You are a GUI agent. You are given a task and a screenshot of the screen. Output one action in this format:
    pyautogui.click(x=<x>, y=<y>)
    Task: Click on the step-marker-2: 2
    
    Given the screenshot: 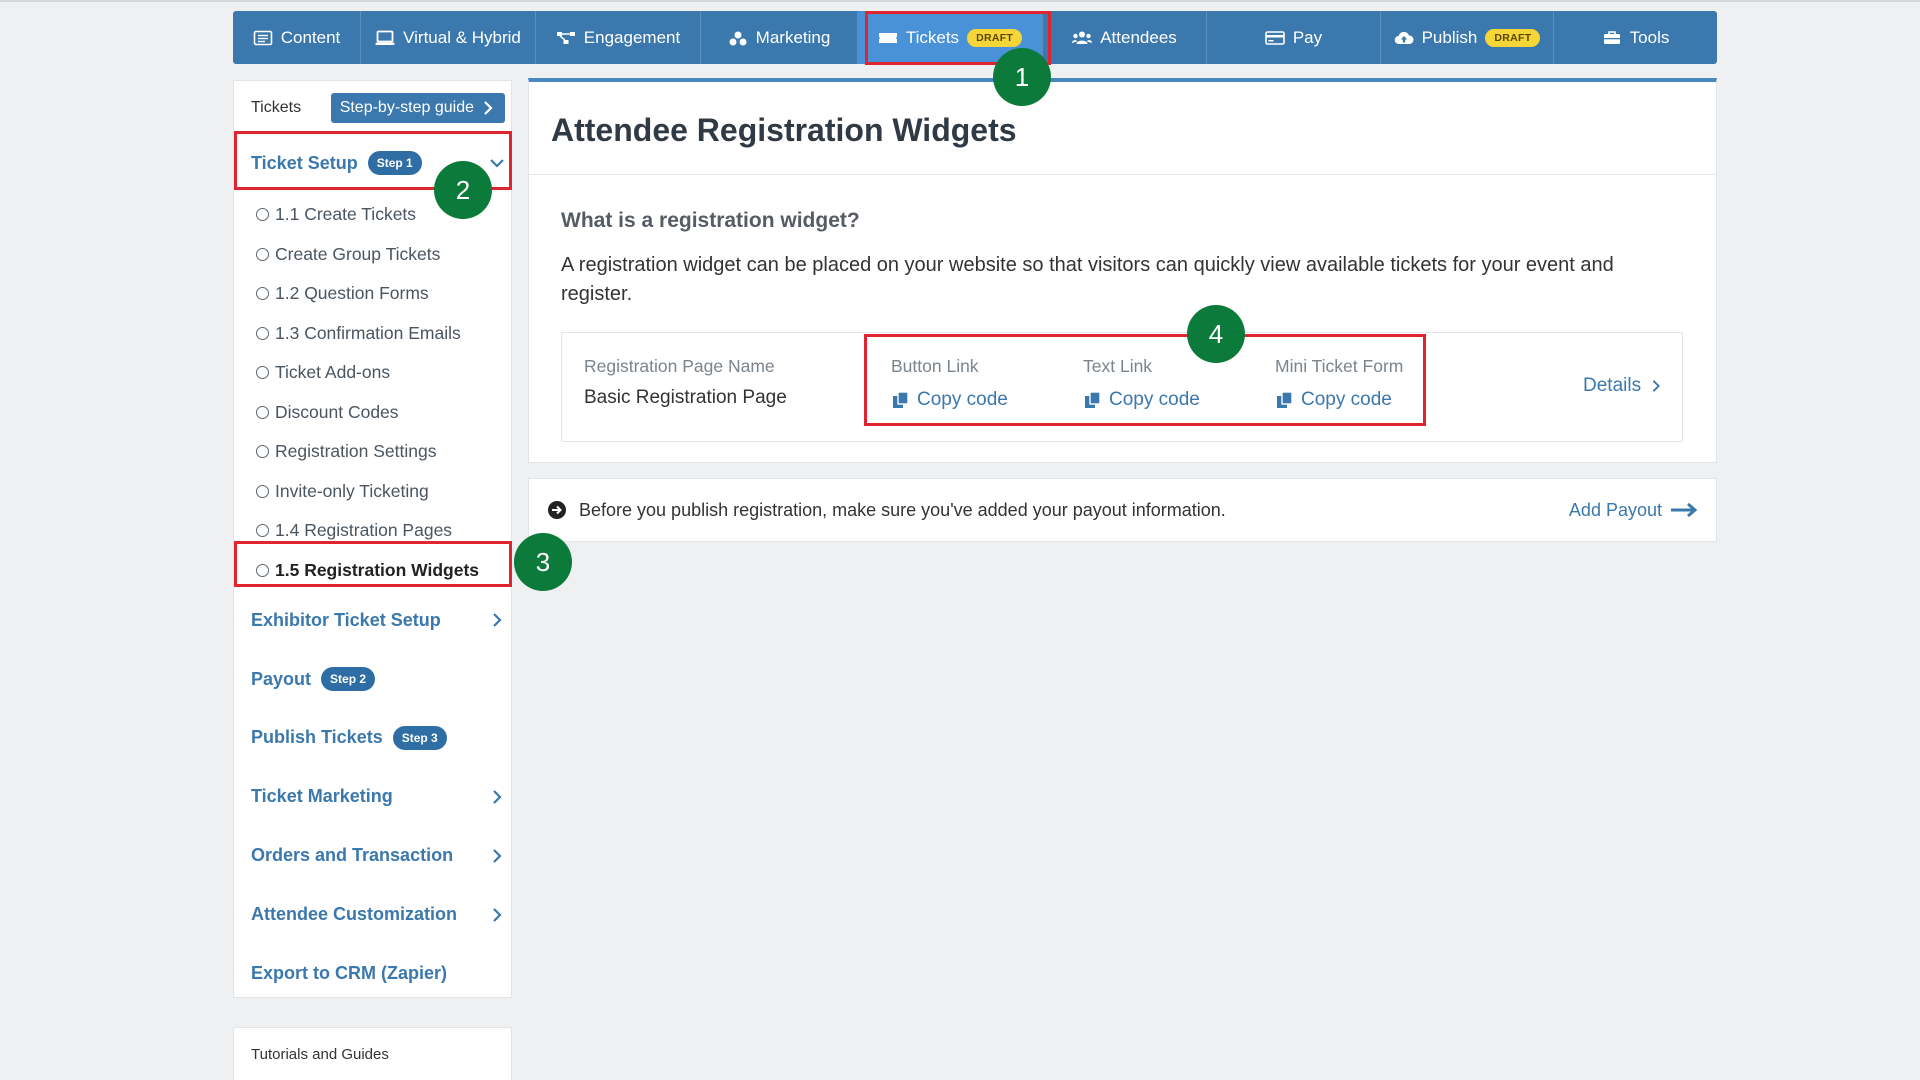 What is the action you would take?
    pyautogui.click(x=463, y=190)
    